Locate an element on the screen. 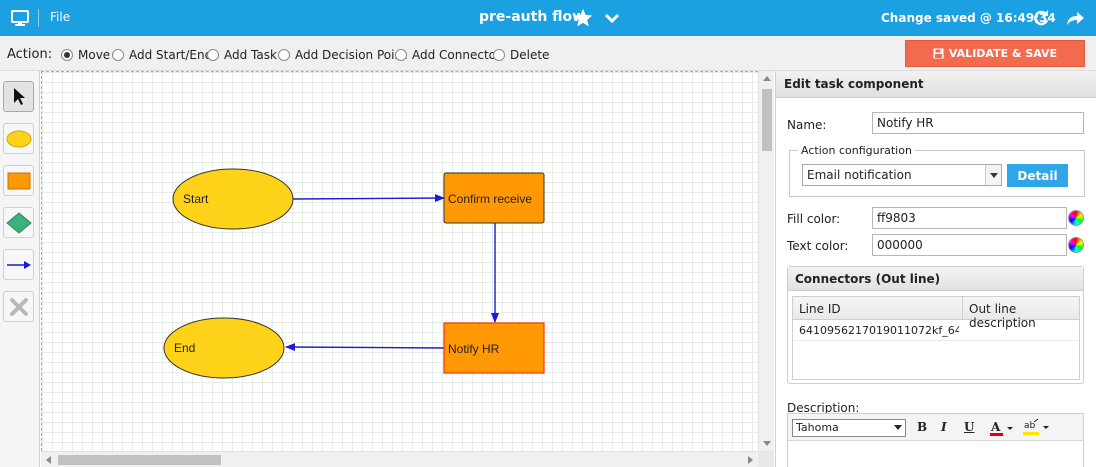 Image resolution: width=1096 pixels, height=467 pixels. tool-pointer is located at coordinates (18, 96).